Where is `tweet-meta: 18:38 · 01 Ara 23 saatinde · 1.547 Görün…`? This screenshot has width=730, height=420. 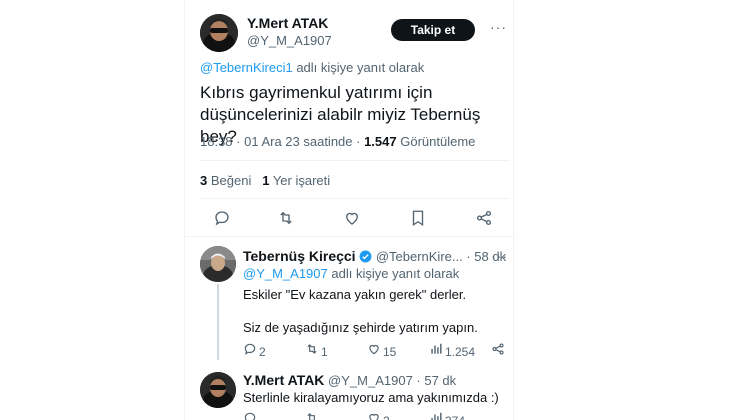
tweet-meta: 18:38 · 01 Ara 23 saatinde · 1.547 Görün… is located at coordinates (337, 141).